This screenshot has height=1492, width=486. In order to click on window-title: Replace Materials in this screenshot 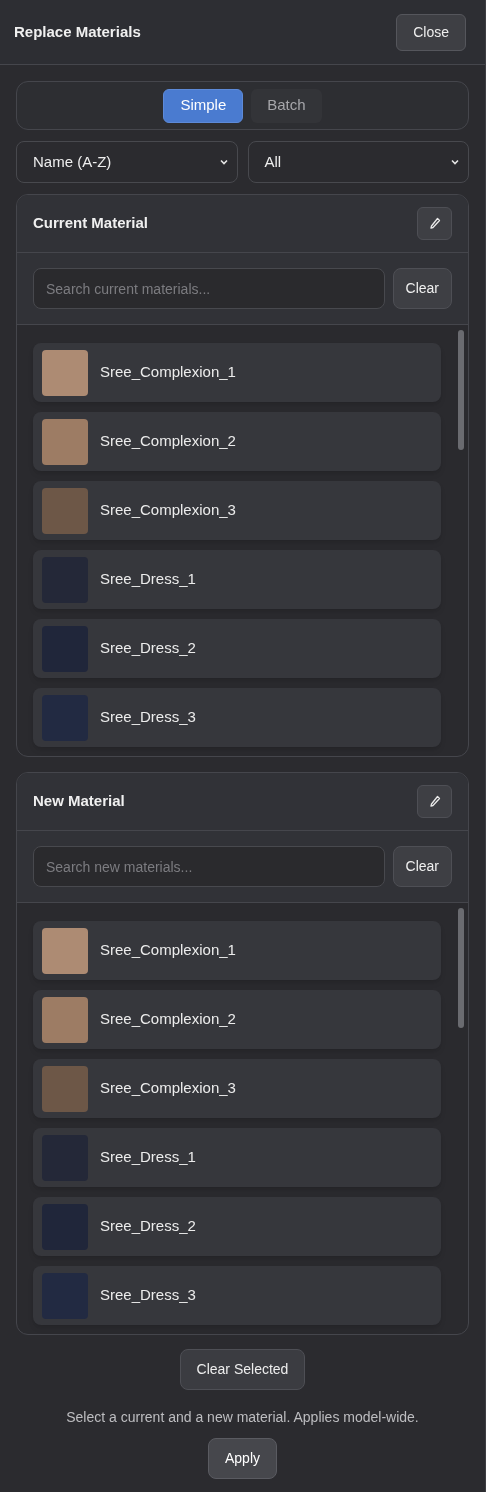, I will do `click(77, 31)`.